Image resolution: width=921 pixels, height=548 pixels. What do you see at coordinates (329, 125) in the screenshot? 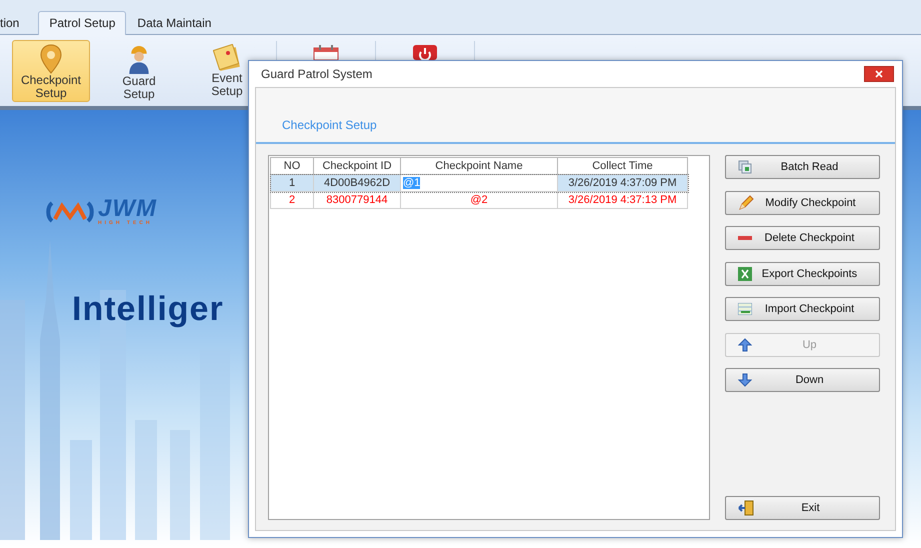
I see `section-heading: Checkpoint Setup` at bounding box center [329, 125].